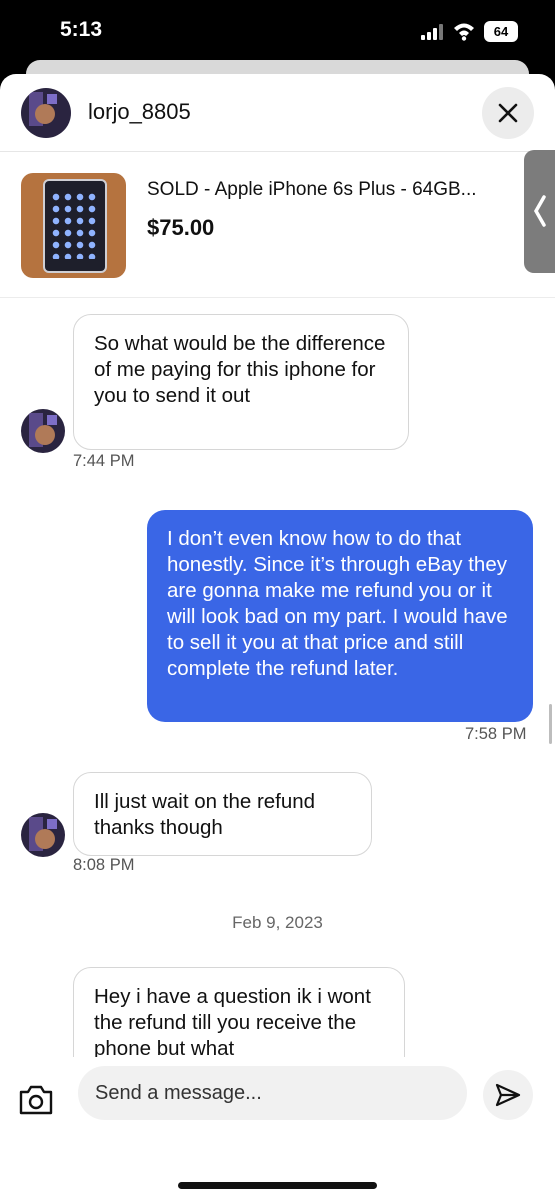 Image resolution: width=555 pixels, height=1200 pixels. I want to click on signal-icon, so click(432, 32).